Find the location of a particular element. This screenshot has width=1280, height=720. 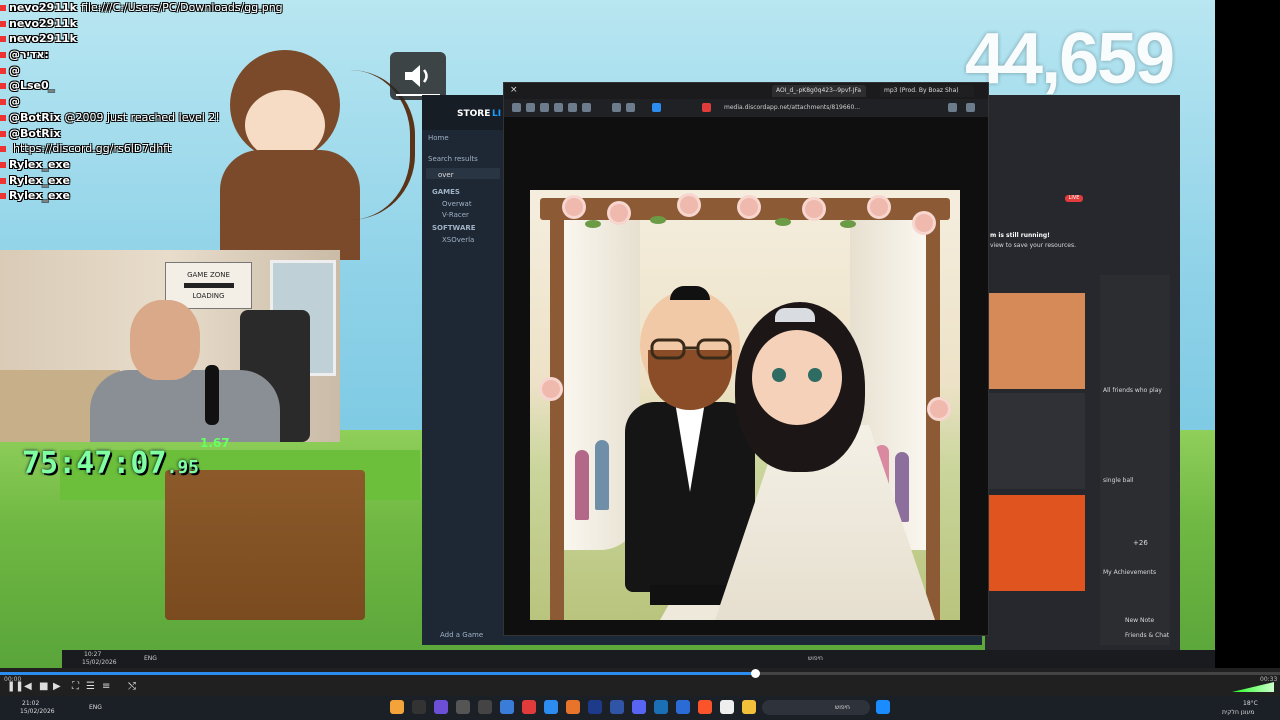

browser-tab-2: mp3 (Prod. By Boaz Sha) is located at coordinates (927, 91).